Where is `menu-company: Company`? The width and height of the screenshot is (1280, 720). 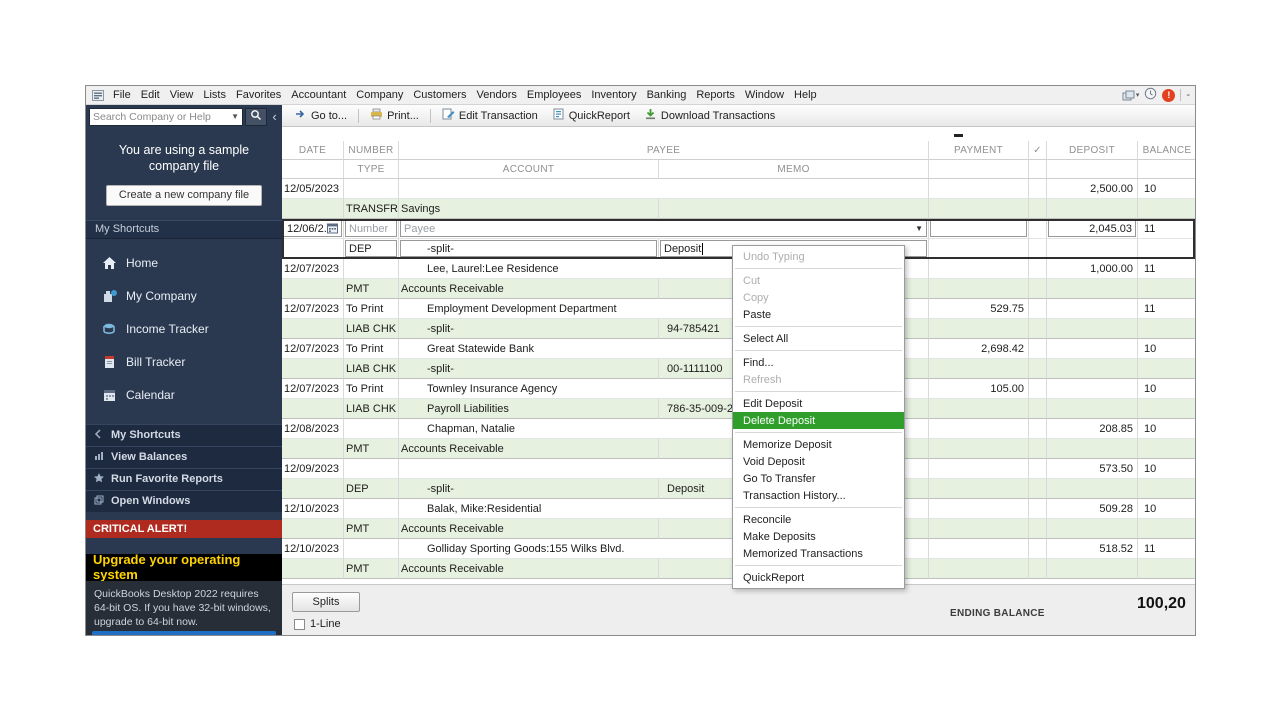
menu-company: Company is located at coordinates (379, 95).